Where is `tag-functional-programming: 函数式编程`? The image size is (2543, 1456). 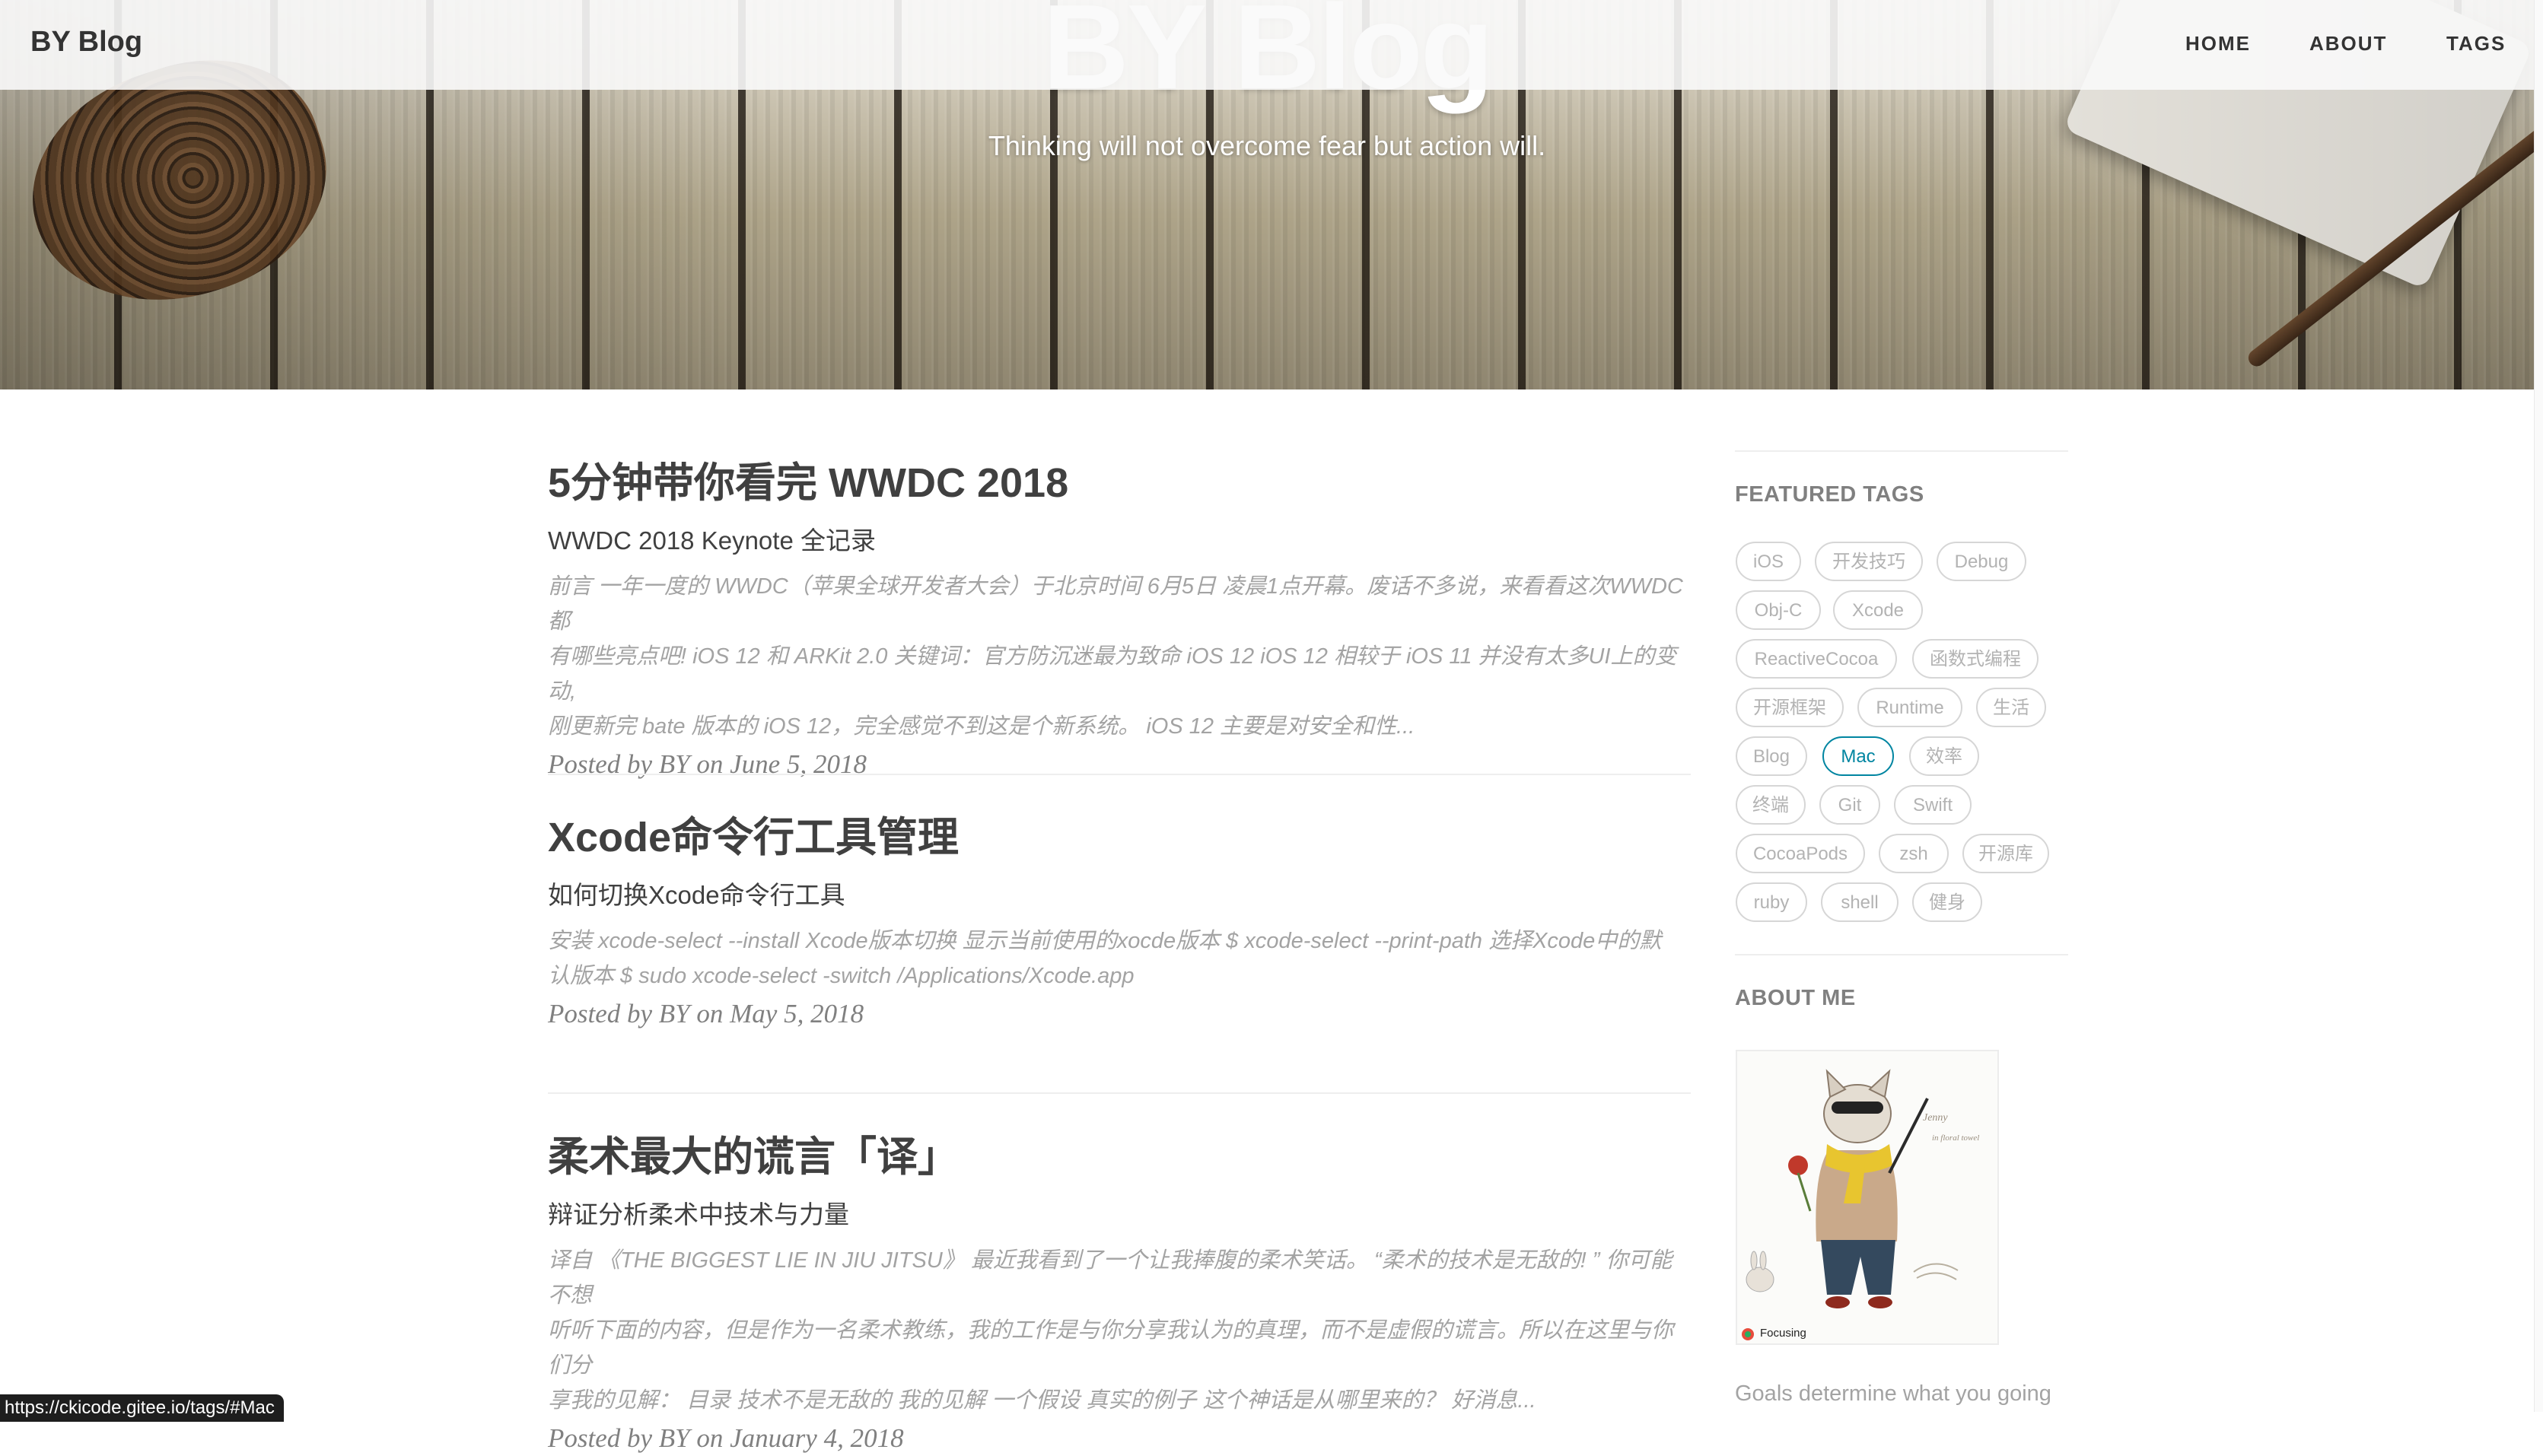 tag-functional-programming: 函数式编程 is located at coordinates (1976, 659).